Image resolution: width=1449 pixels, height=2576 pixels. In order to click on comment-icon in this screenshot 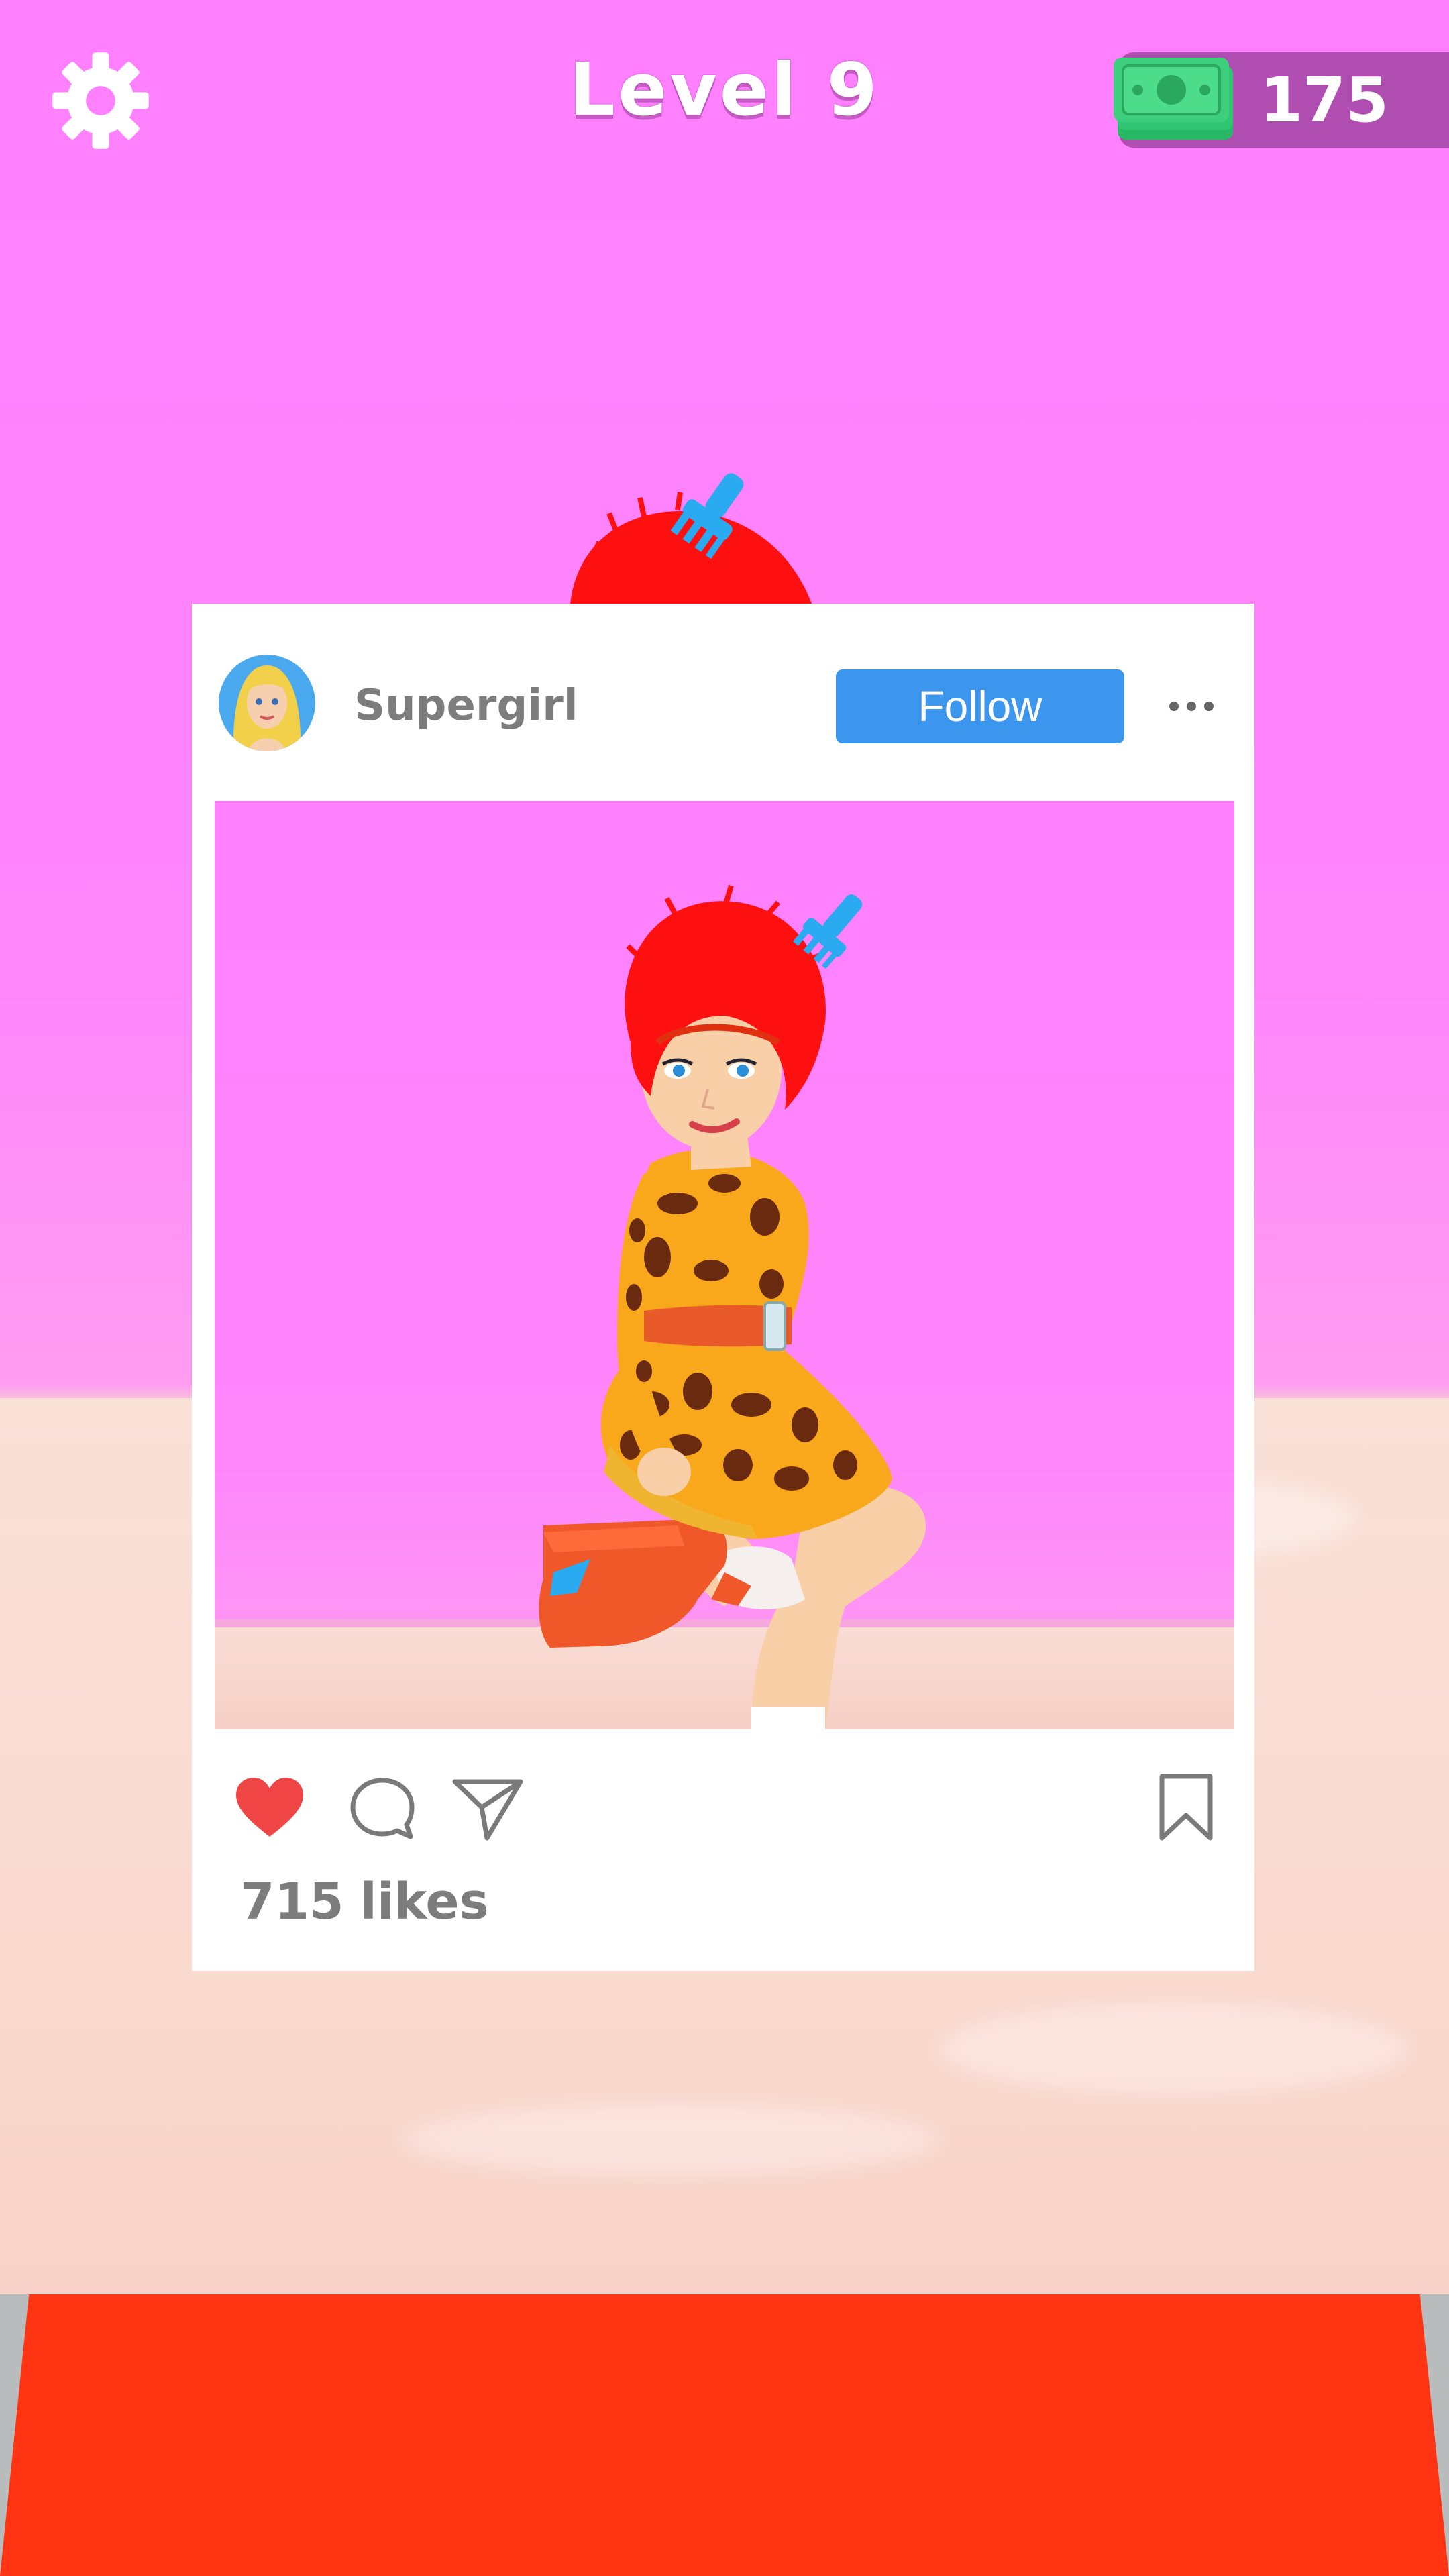, I will do `click(382, 1808)`.